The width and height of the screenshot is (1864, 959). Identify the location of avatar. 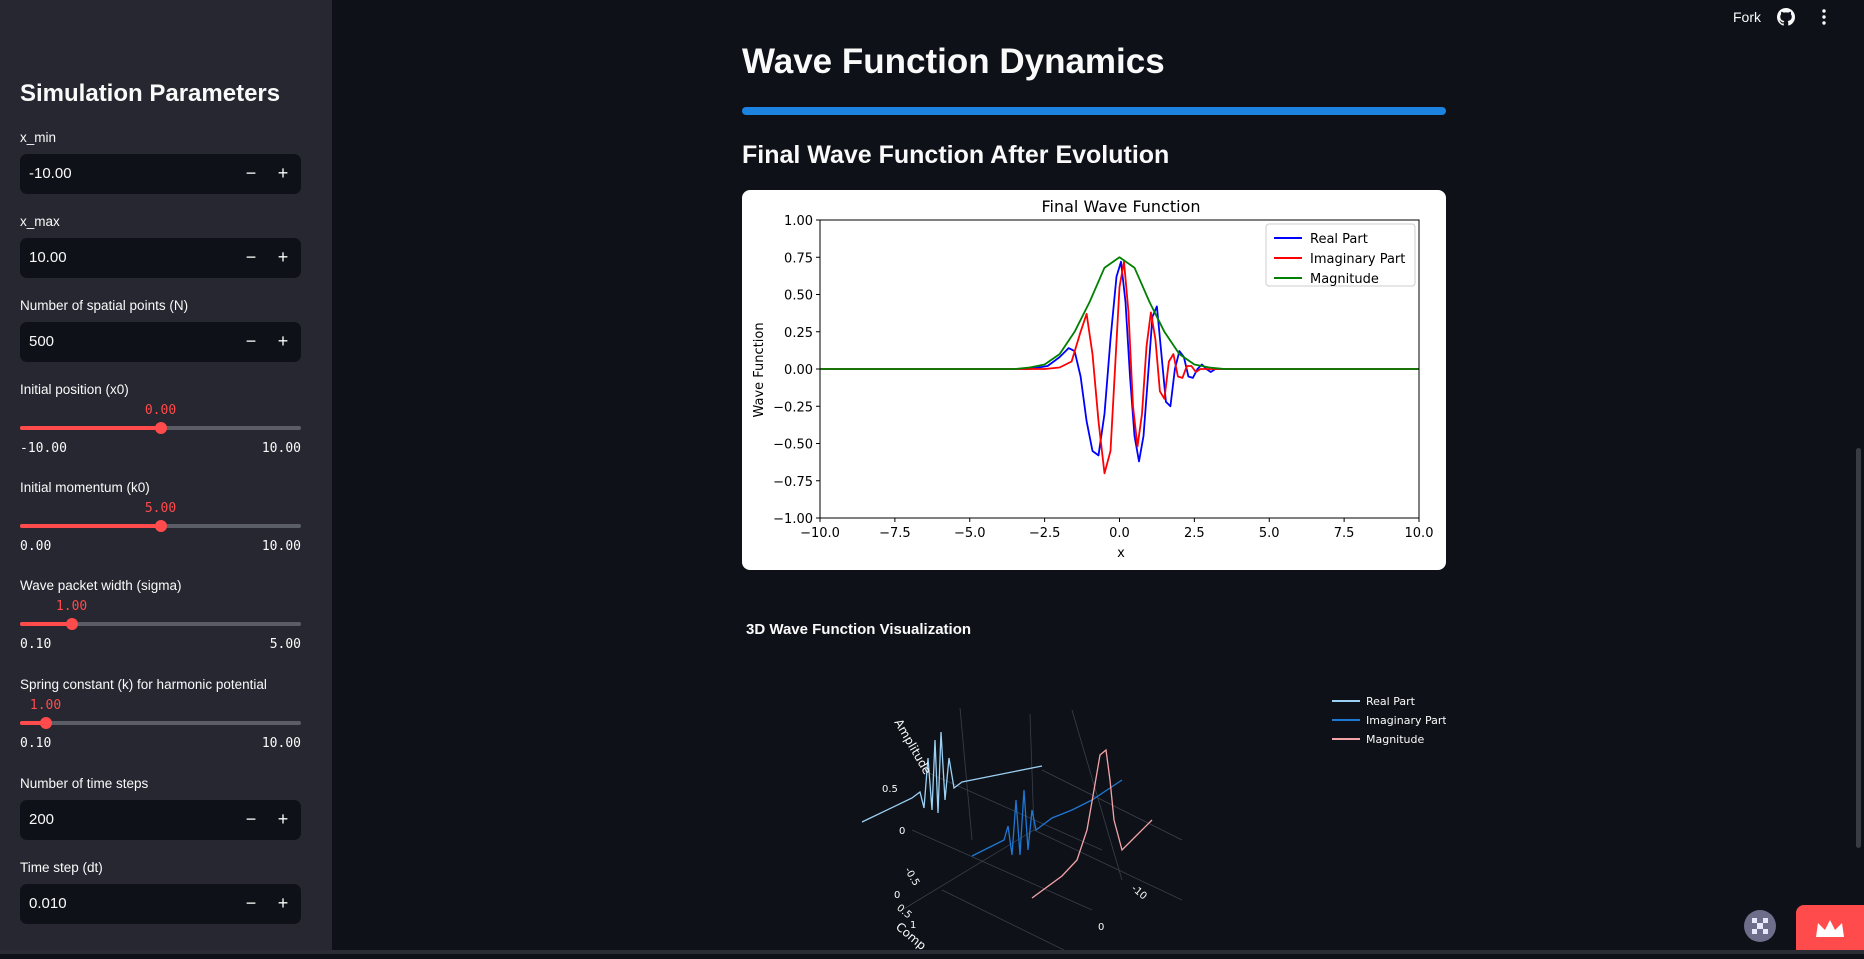
(1760, 926).